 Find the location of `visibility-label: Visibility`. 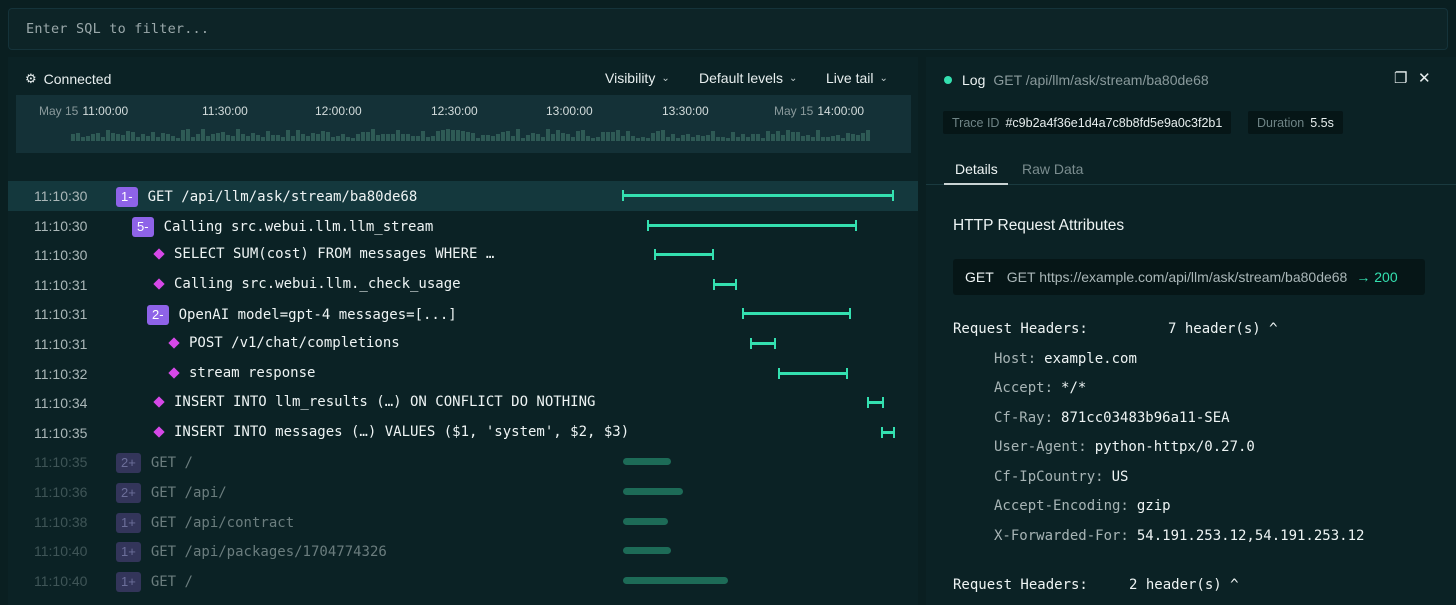

visibility-label: Visibility is located at coordinates (630, 78).